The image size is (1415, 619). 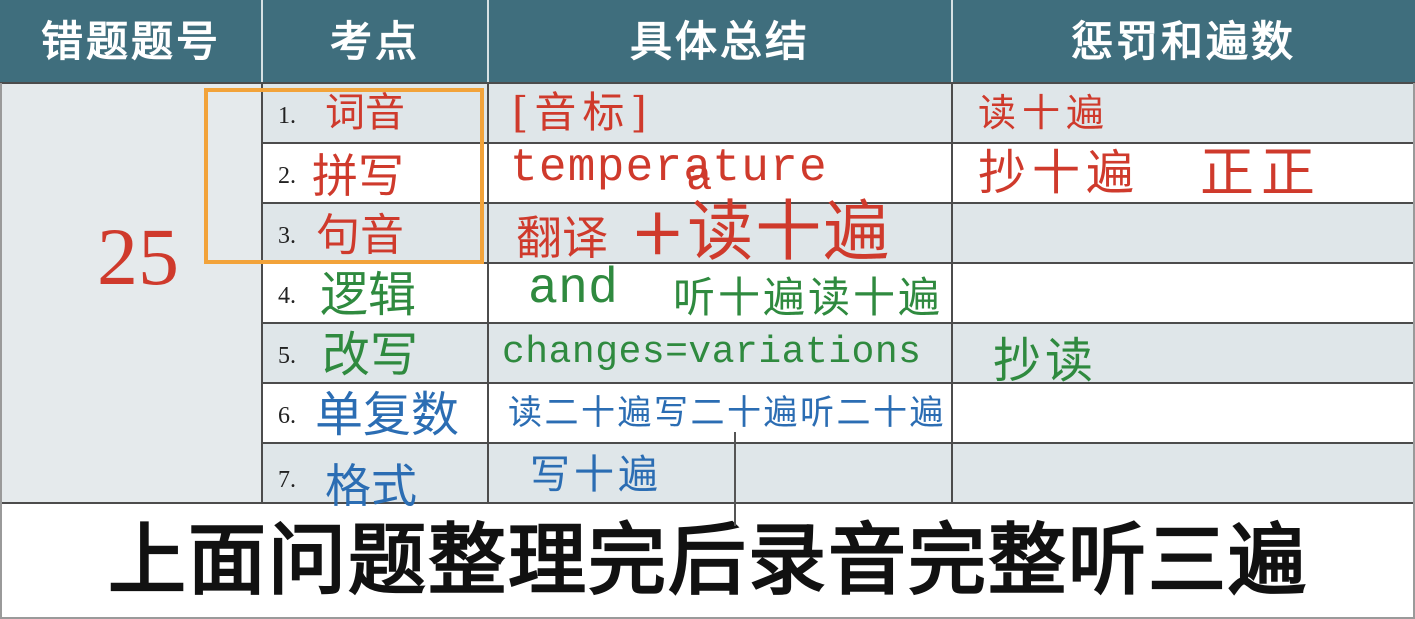 What do you see at coordinates (370, 355) in the screenshot?
I see `topic-label: 改写` at bounding box center [370, 355].